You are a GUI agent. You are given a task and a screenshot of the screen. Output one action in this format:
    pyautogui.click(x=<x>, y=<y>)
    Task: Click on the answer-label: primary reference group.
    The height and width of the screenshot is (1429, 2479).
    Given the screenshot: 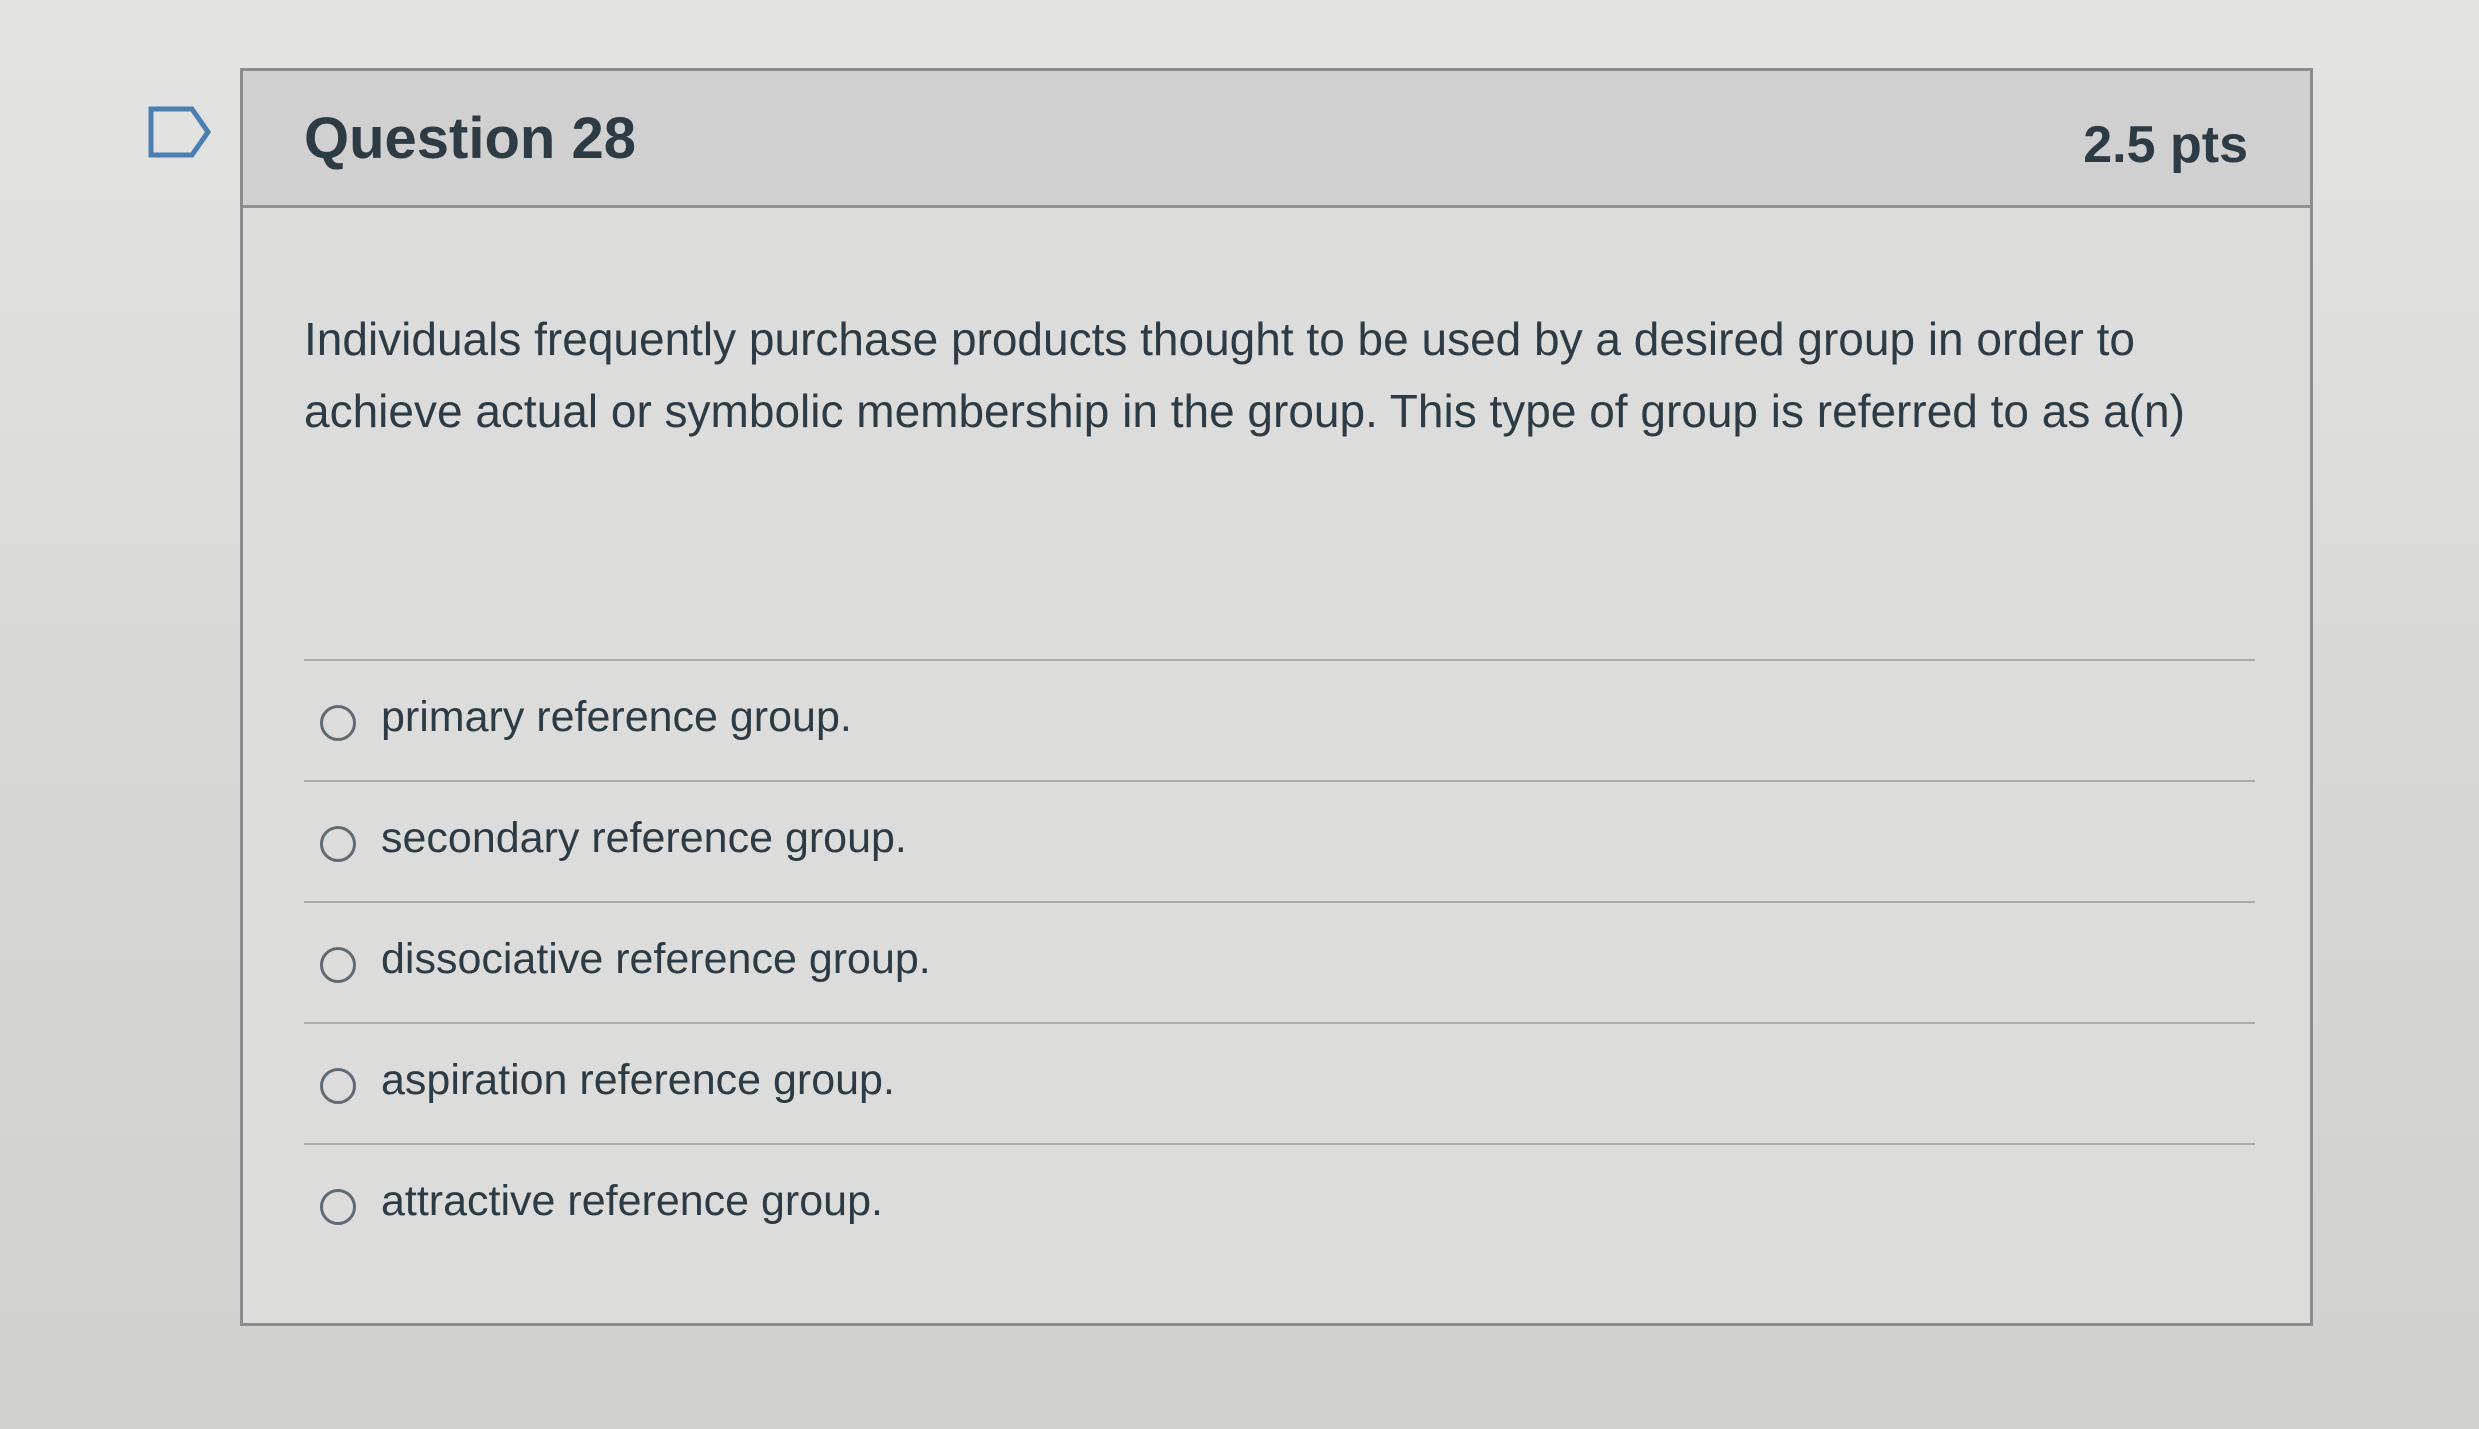 What is the action you would take?
    pyautogui.click(x=616, y=717)
    